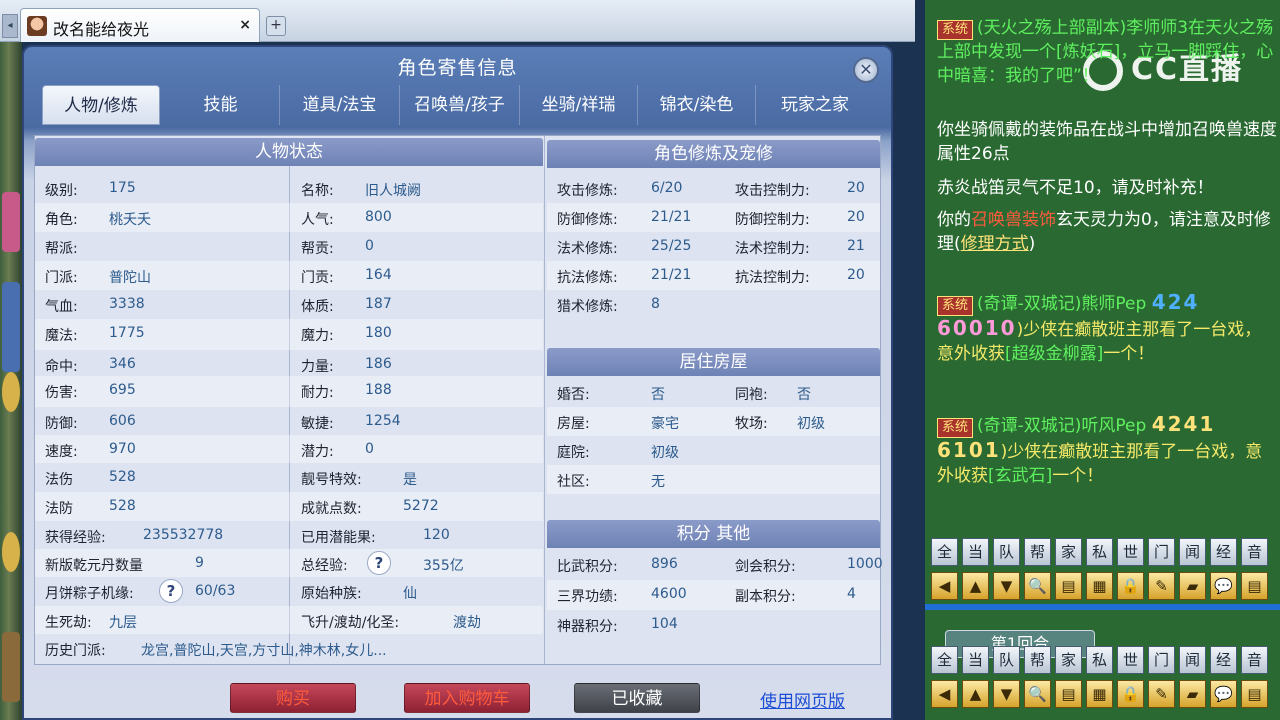 This screenshot has height=720, width=1280. Describe the element at coordinates (245, 25) in the screenshot. I see `tab-close-icon: ×` at that location.